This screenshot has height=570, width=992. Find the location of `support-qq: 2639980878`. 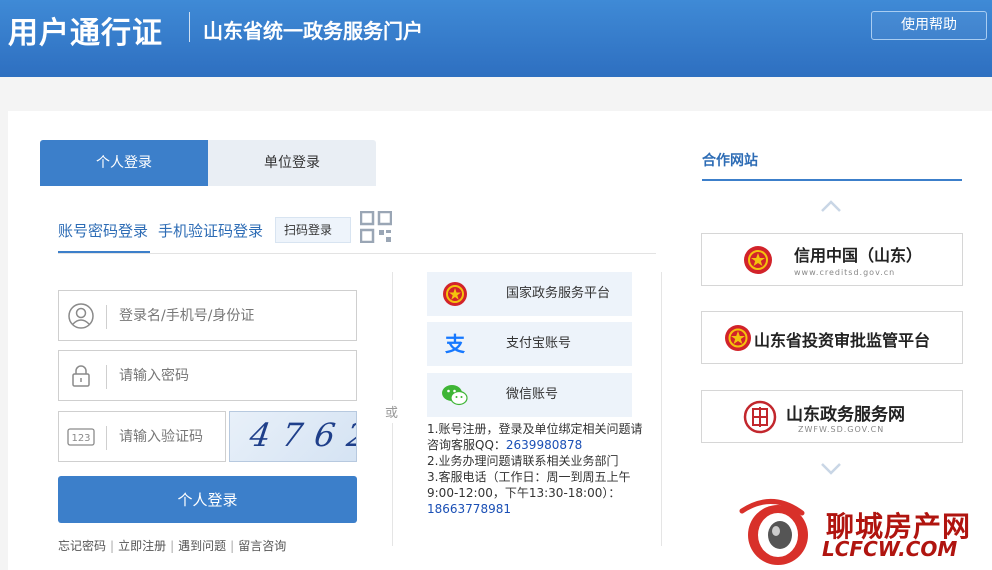

support-qq: 2639980878 is located at coordinates (544, 445).